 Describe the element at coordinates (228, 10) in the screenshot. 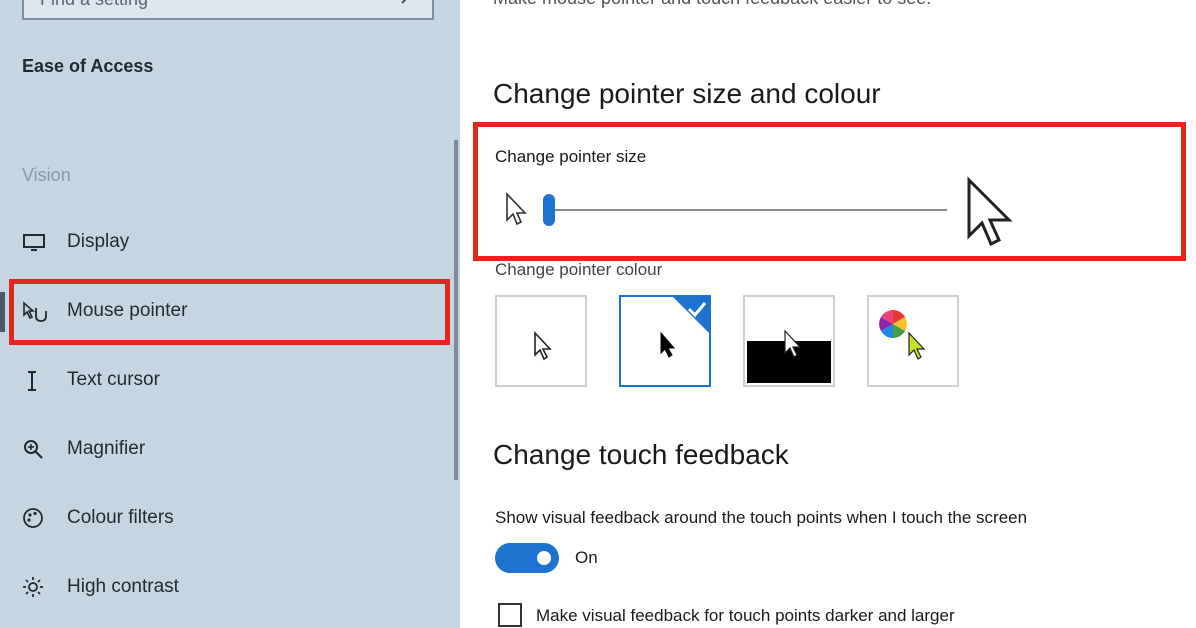

I see `search-input: Find a setting` at that location.